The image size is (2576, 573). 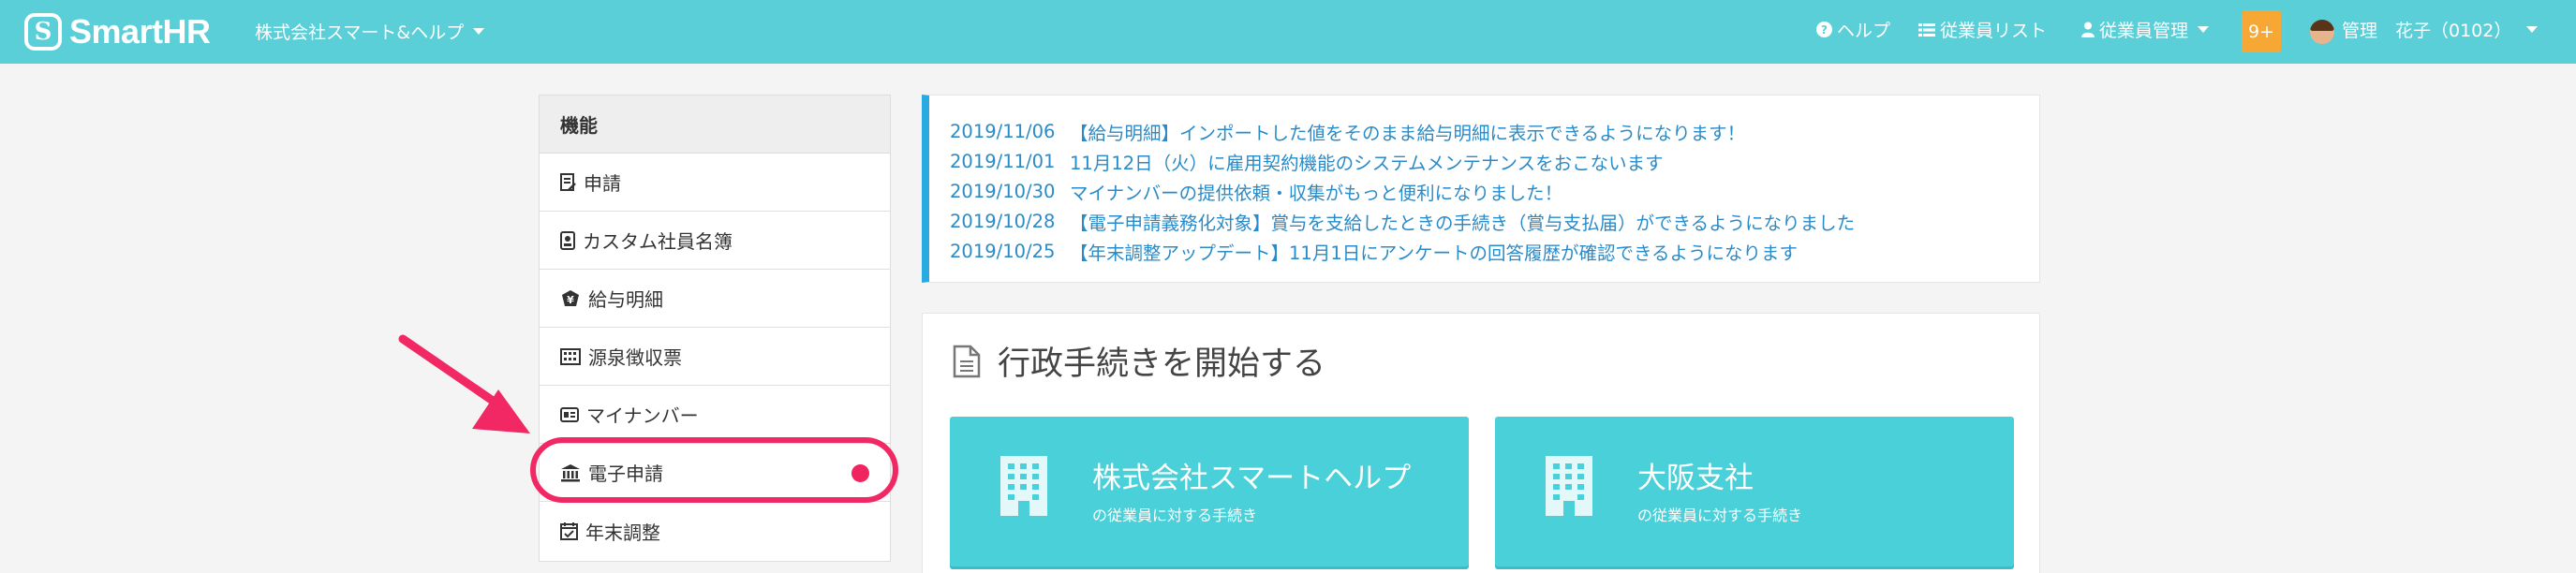 I want to click on procedure-card-name: 大阪支社, so click(x=1695, y=479).